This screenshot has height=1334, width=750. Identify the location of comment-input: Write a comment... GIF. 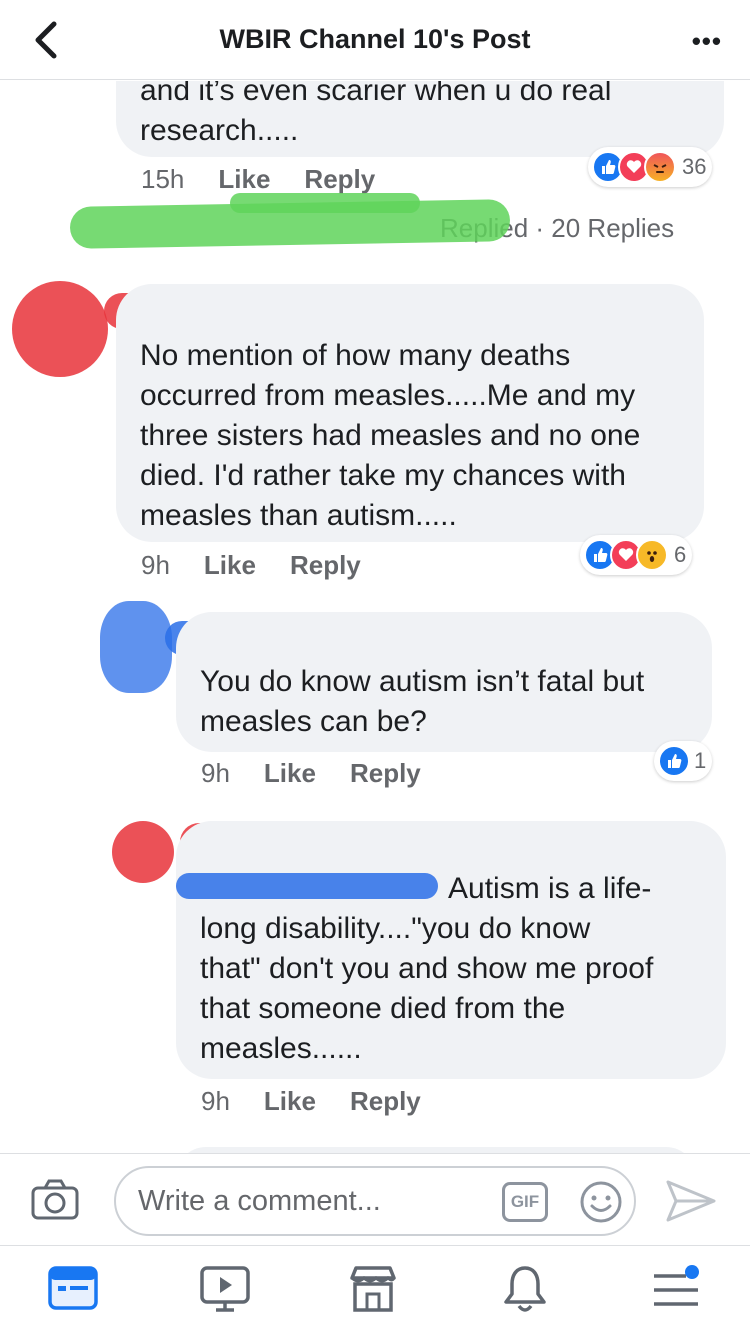
(375, 1201).